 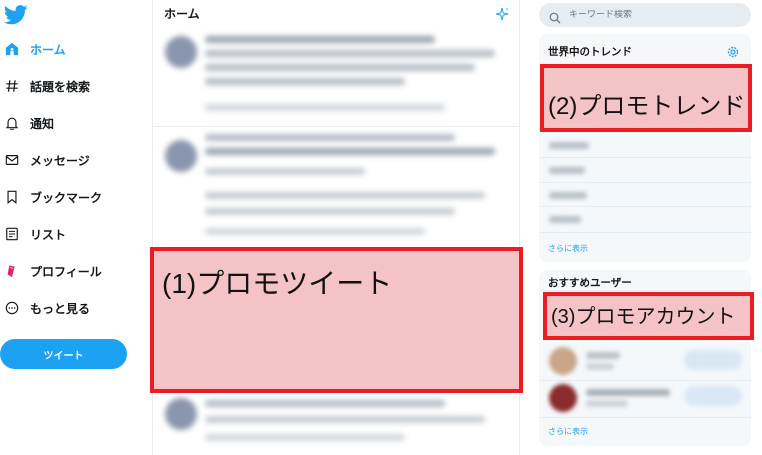 What do you see at coordinates (647, 106) in the screenshot?
I see `promo-trend-label: (2)プロモトレンド` at bounding box center [647, 106].